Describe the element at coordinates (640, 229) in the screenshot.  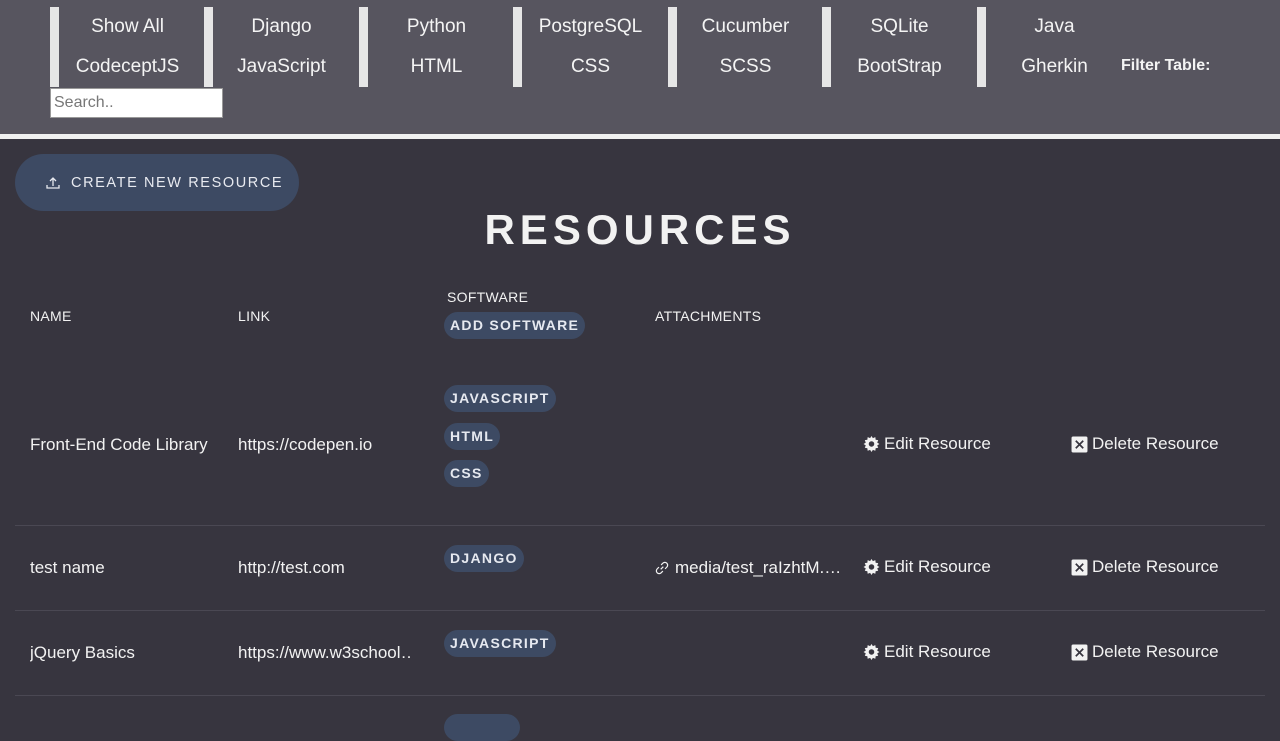
I see `page-title: RESOURCES` at that location.